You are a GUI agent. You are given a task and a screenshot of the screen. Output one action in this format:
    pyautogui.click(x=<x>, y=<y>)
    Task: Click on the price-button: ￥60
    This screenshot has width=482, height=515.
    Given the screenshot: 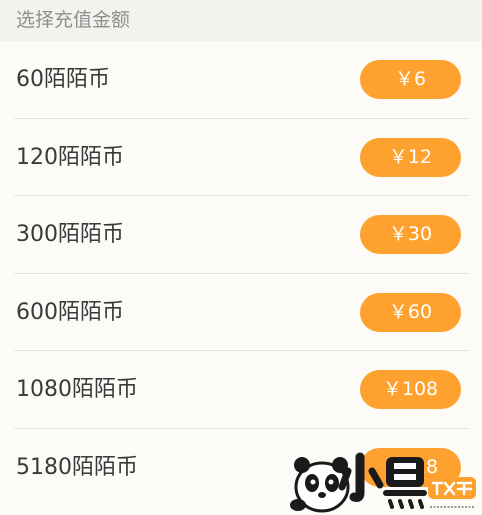 What is the action you would take?
    pyautogui.click(x=410, y=312)
    